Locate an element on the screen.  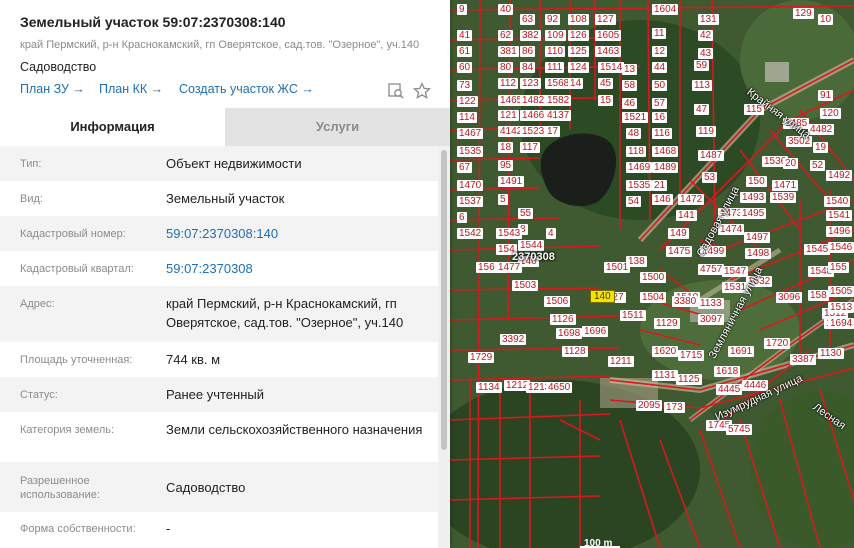
preview-search-icon is located at coordinates (396, 91).